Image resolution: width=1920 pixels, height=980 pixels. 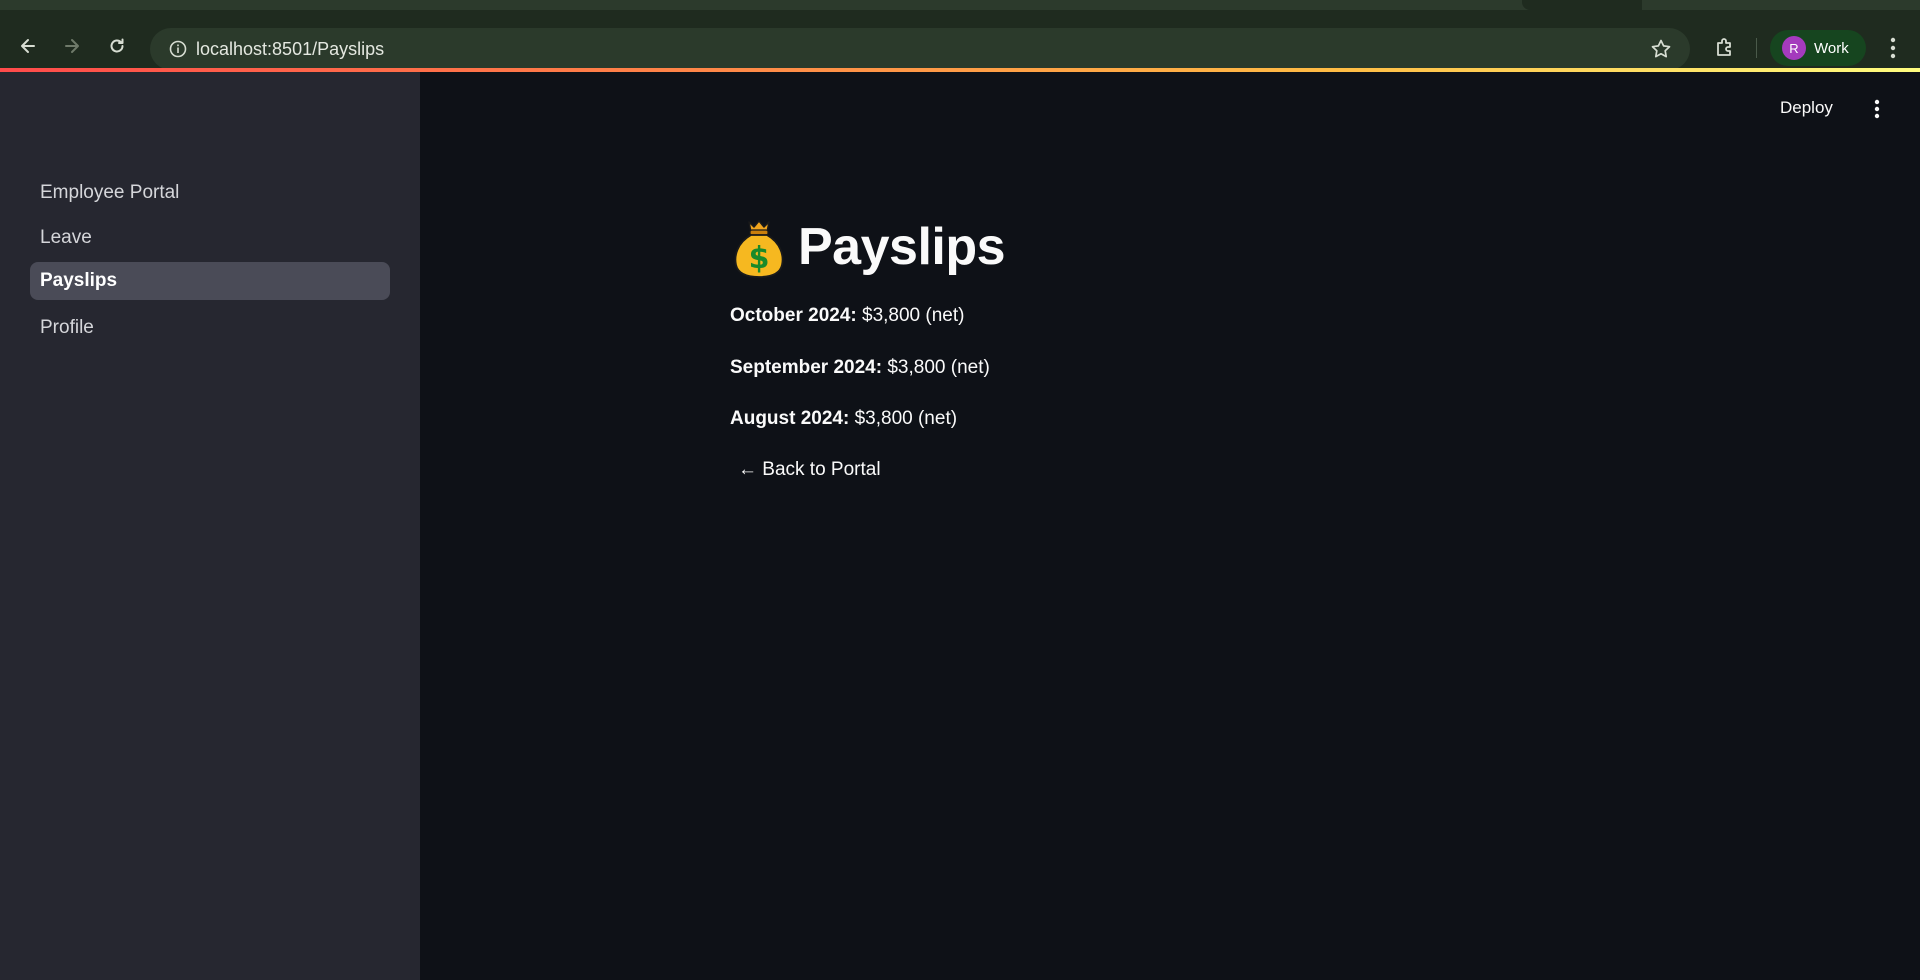 What do you see at coordinates (1725, 47) in the screenshot?
I see `extensions-puzzle-icon` at bounding box center [1725, 47].